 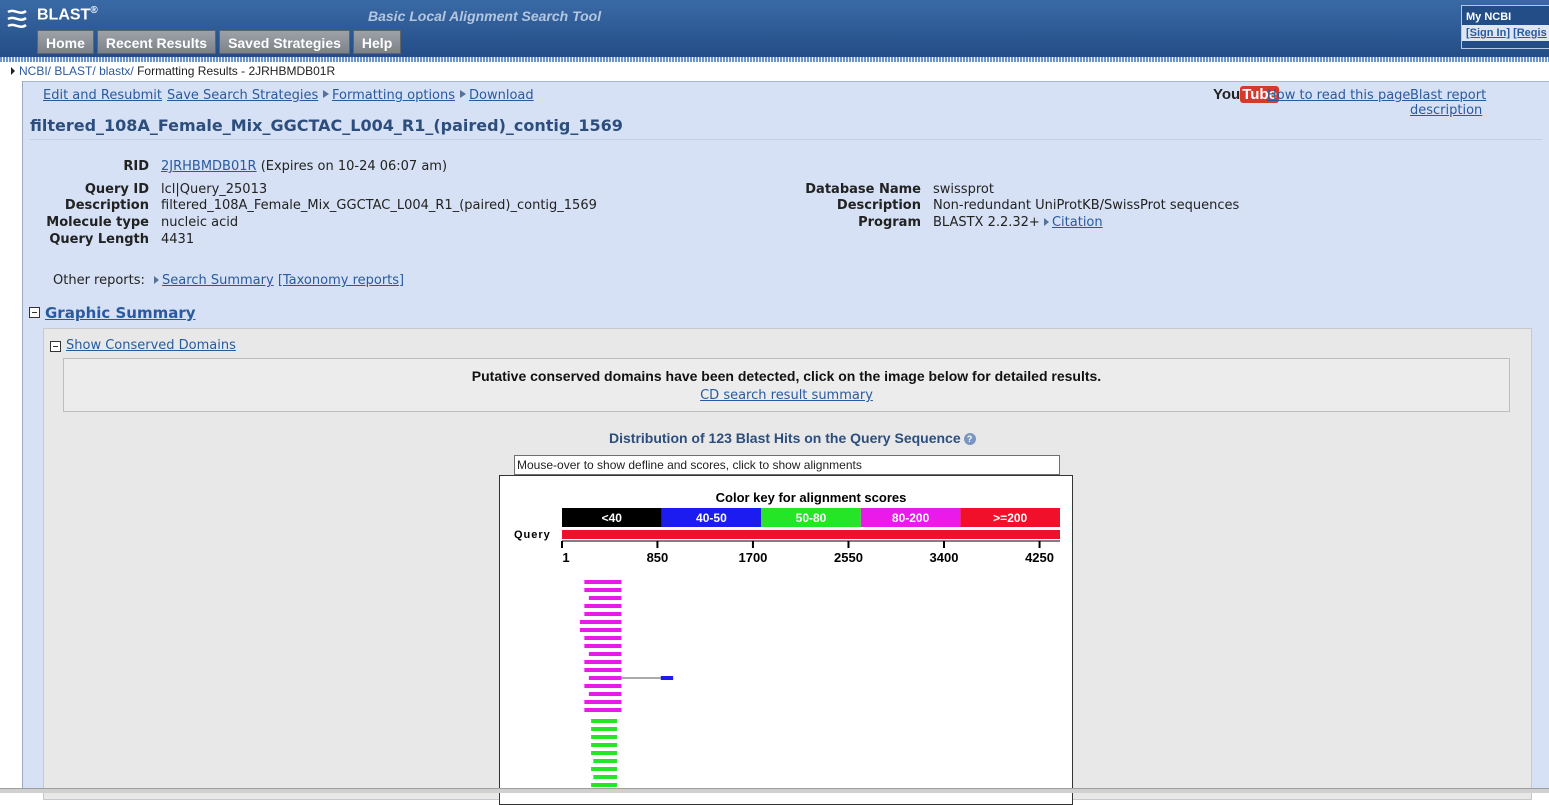 What do you see at coordinates (99, 280) in the screenshot?
I see `other-reports-label: Other reports:` at bounding box center [99, 280].